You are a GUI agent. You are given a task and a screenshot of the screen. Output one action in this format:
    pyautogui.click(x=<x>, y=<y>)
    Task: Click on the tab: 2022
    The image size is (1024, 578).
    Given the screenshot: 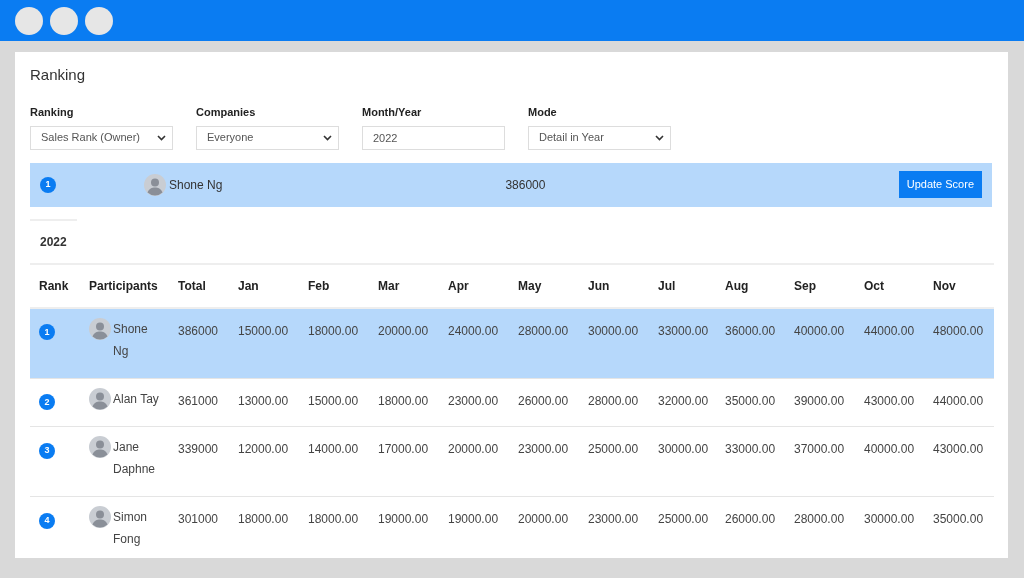 What is the action you would take?
    pyautogui.click(x=53, y=240)
    